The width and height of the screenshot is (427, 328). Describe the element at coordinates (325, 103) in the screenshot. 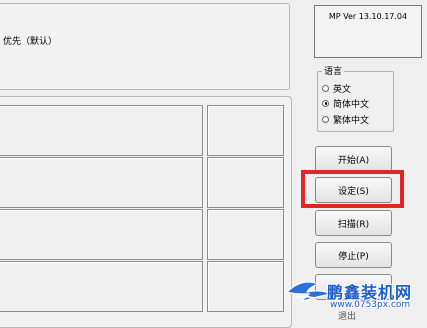

I see `radio-simplified-chinese-indicator` at that location.